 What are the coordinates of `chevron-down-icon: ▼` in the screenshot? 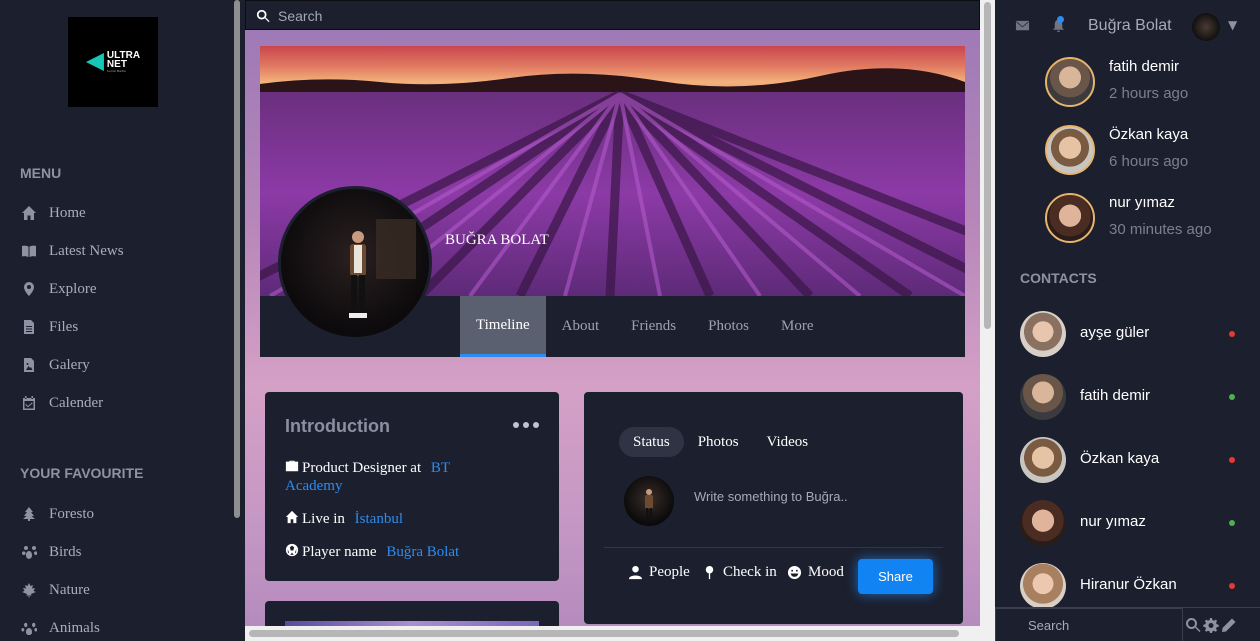 It's located at (1232, 25).